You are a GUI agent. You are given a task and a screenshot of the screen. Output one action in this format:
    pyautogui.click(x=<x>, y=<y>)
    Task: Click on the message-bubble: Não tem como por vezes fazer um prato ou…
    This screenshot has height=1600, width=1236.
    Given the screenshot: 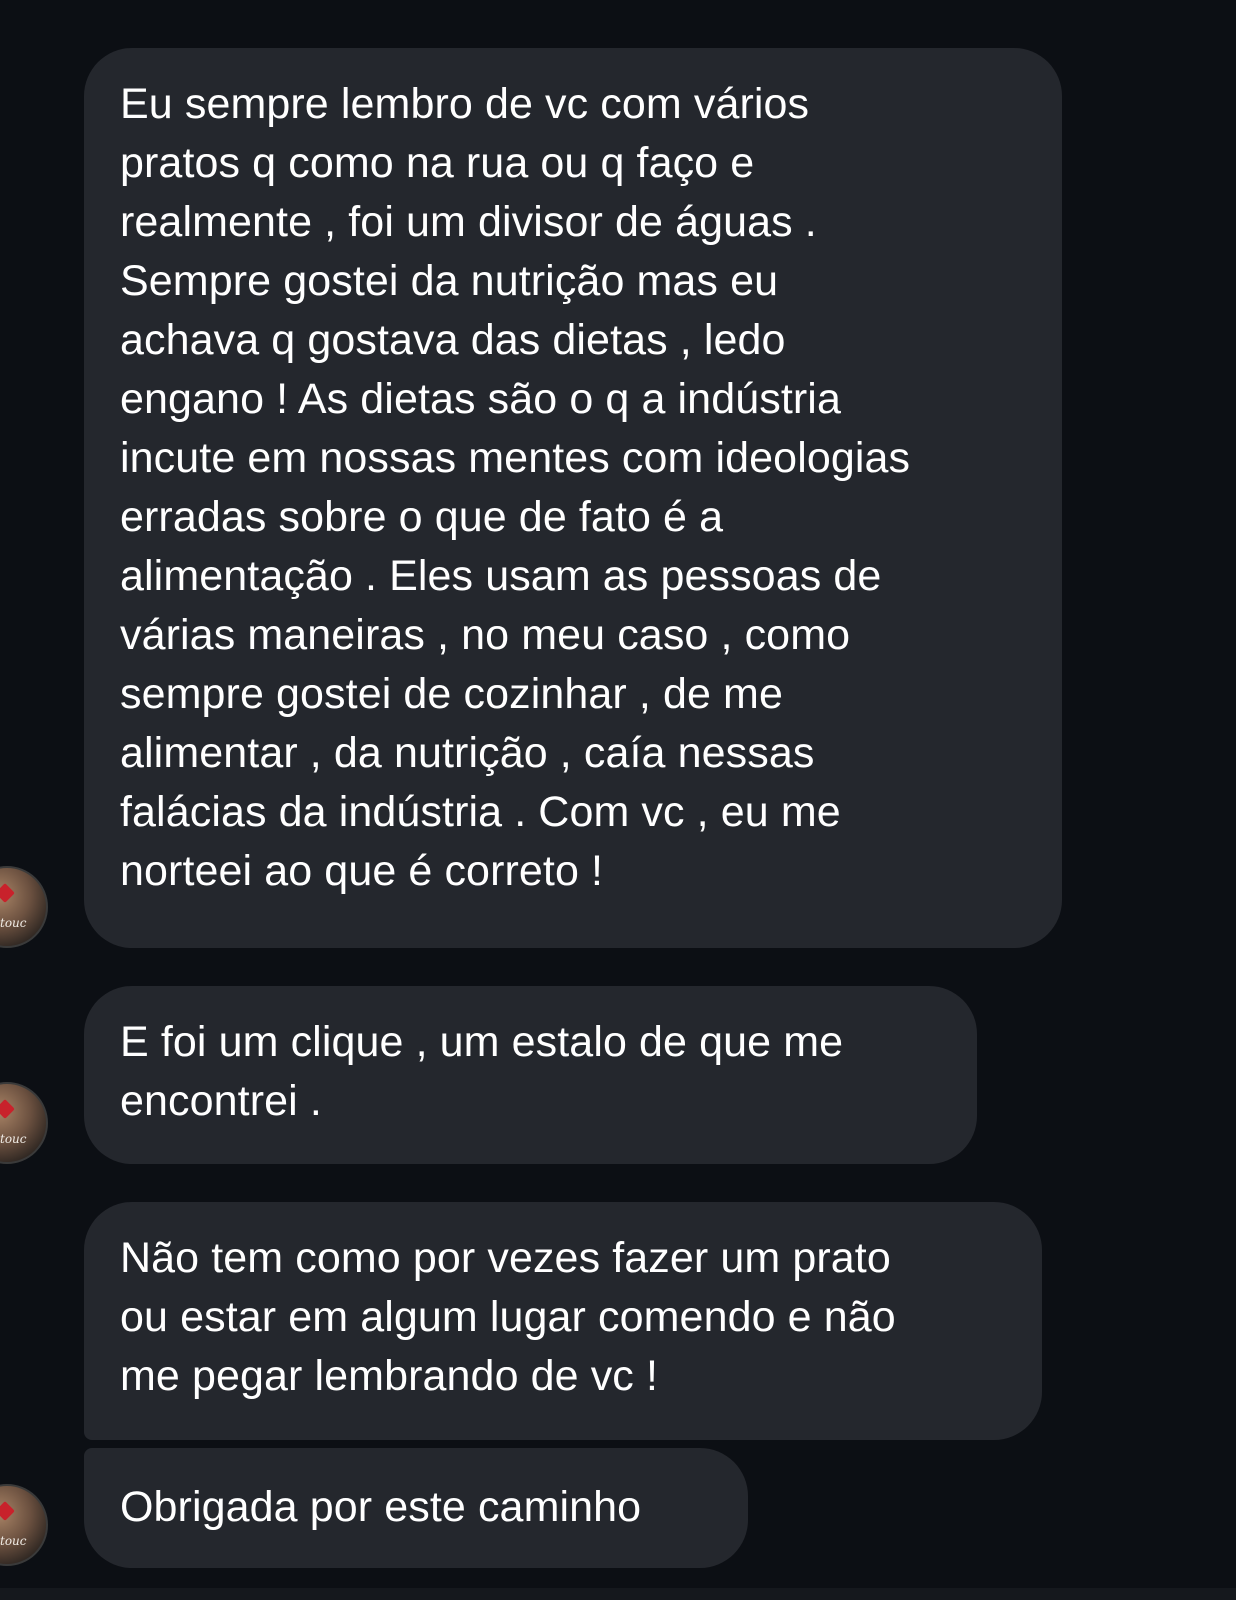 What is the action you would take?
    pyautogui.click(x=563, y=1321)
    